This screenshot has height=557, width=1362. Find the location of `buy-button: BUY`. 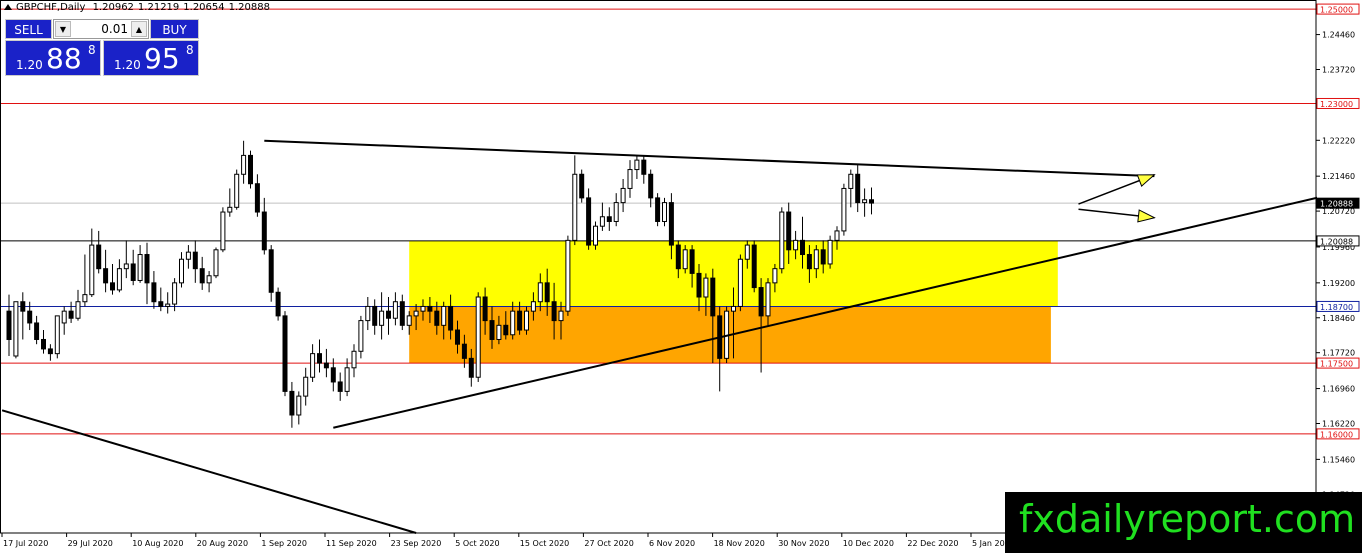

buy-button: BUY is located at coordinates (174, 29).